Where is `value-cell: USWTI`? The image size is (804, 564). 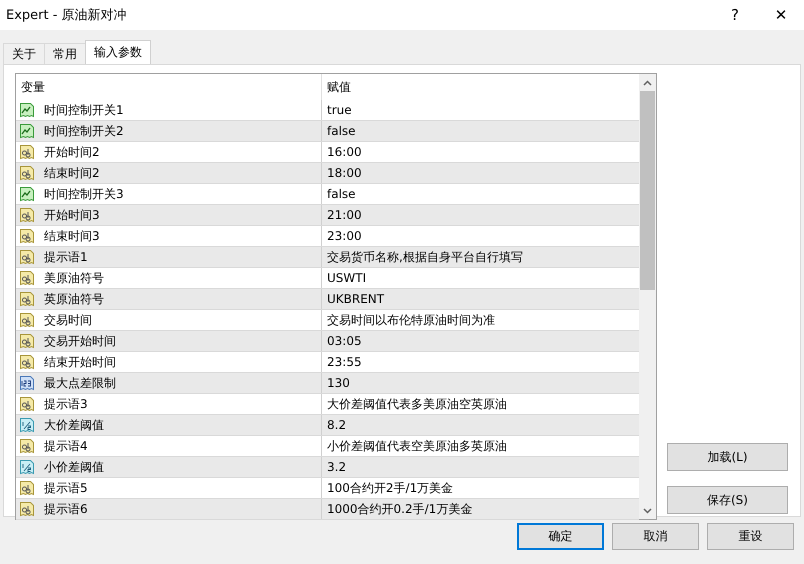
value-cell: USWTI is located at coordinates (480, 278).